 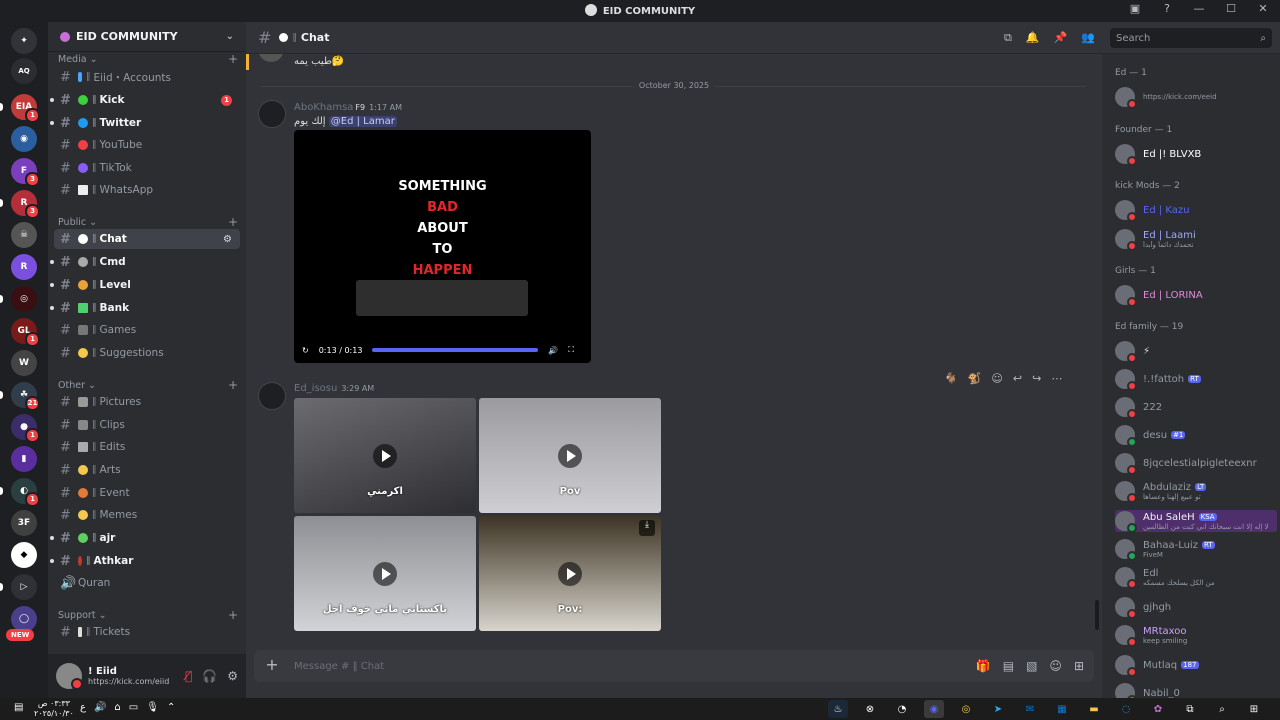 I want to click on attach-icon: +, so click(x=272, y=665).